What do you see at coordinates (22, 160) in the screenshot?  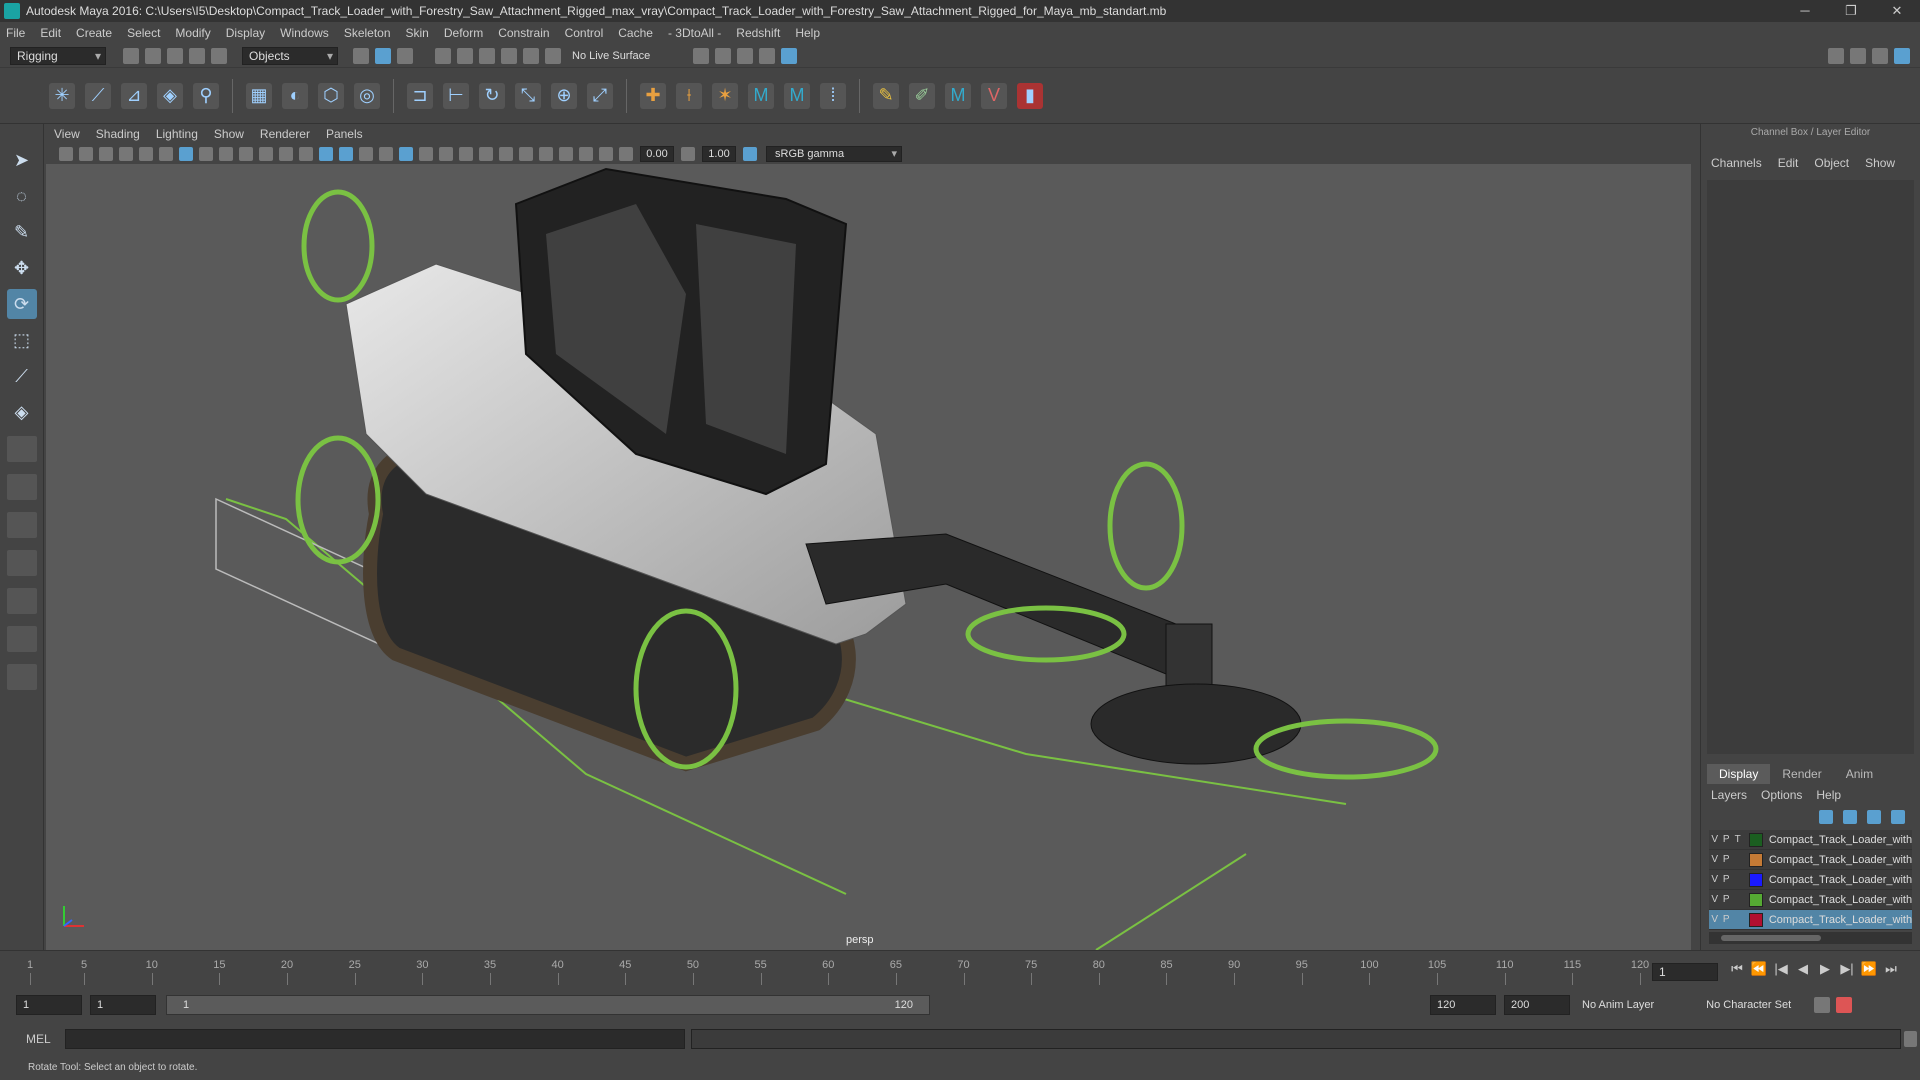 I see `select-tool-icon: ➤` at bounding box center [22, 160].